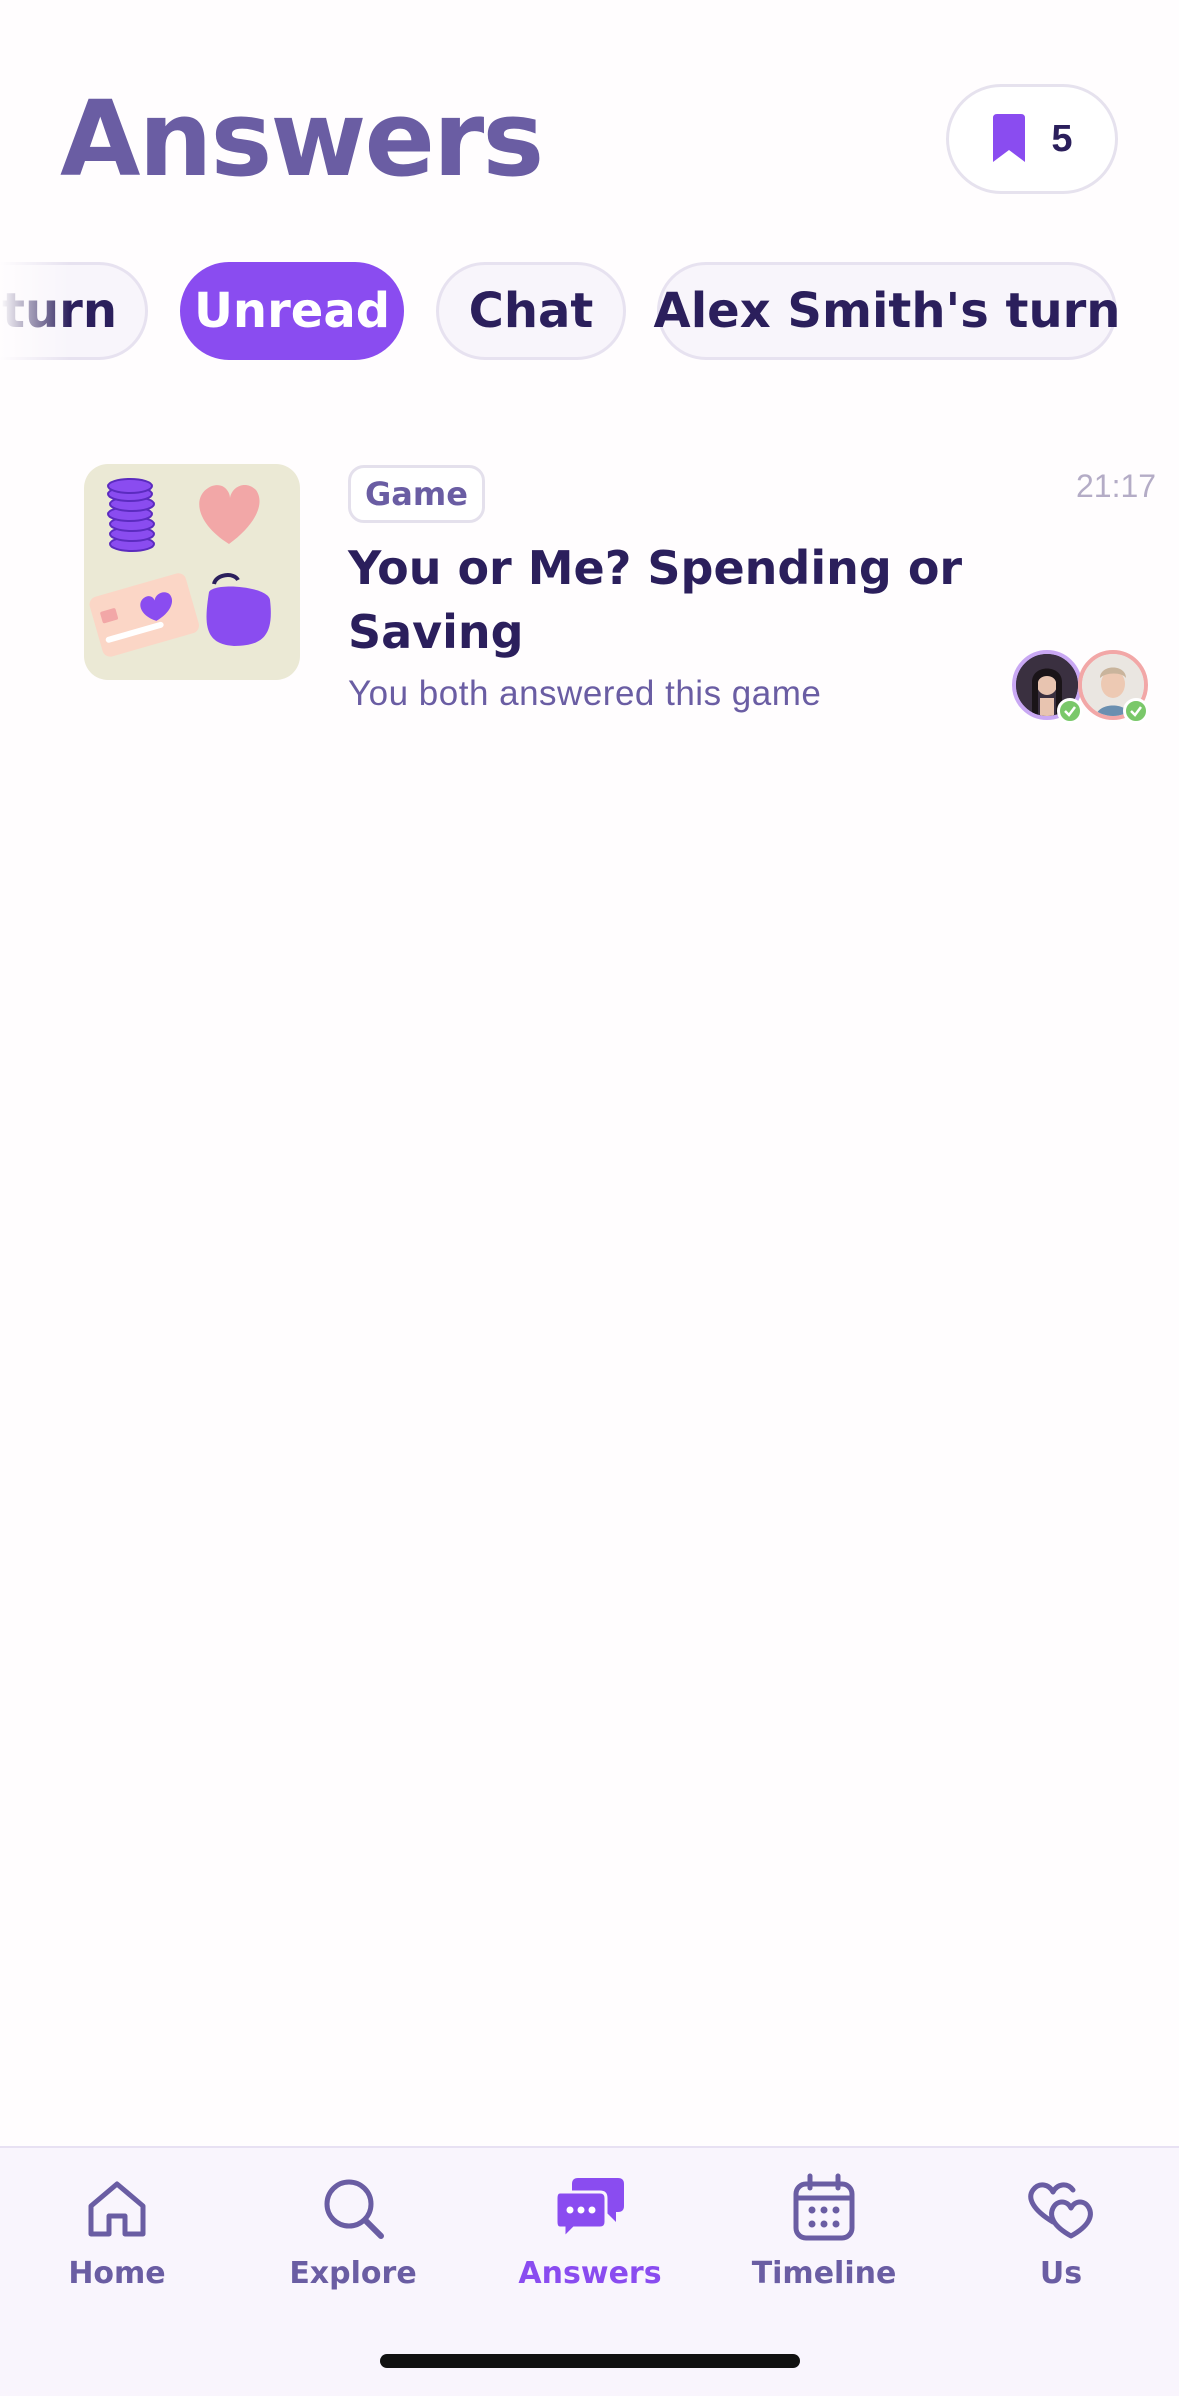 This screenshot has height=2396, width=1179. I want to click on two-hearts-icon, so click(1060, 2210).